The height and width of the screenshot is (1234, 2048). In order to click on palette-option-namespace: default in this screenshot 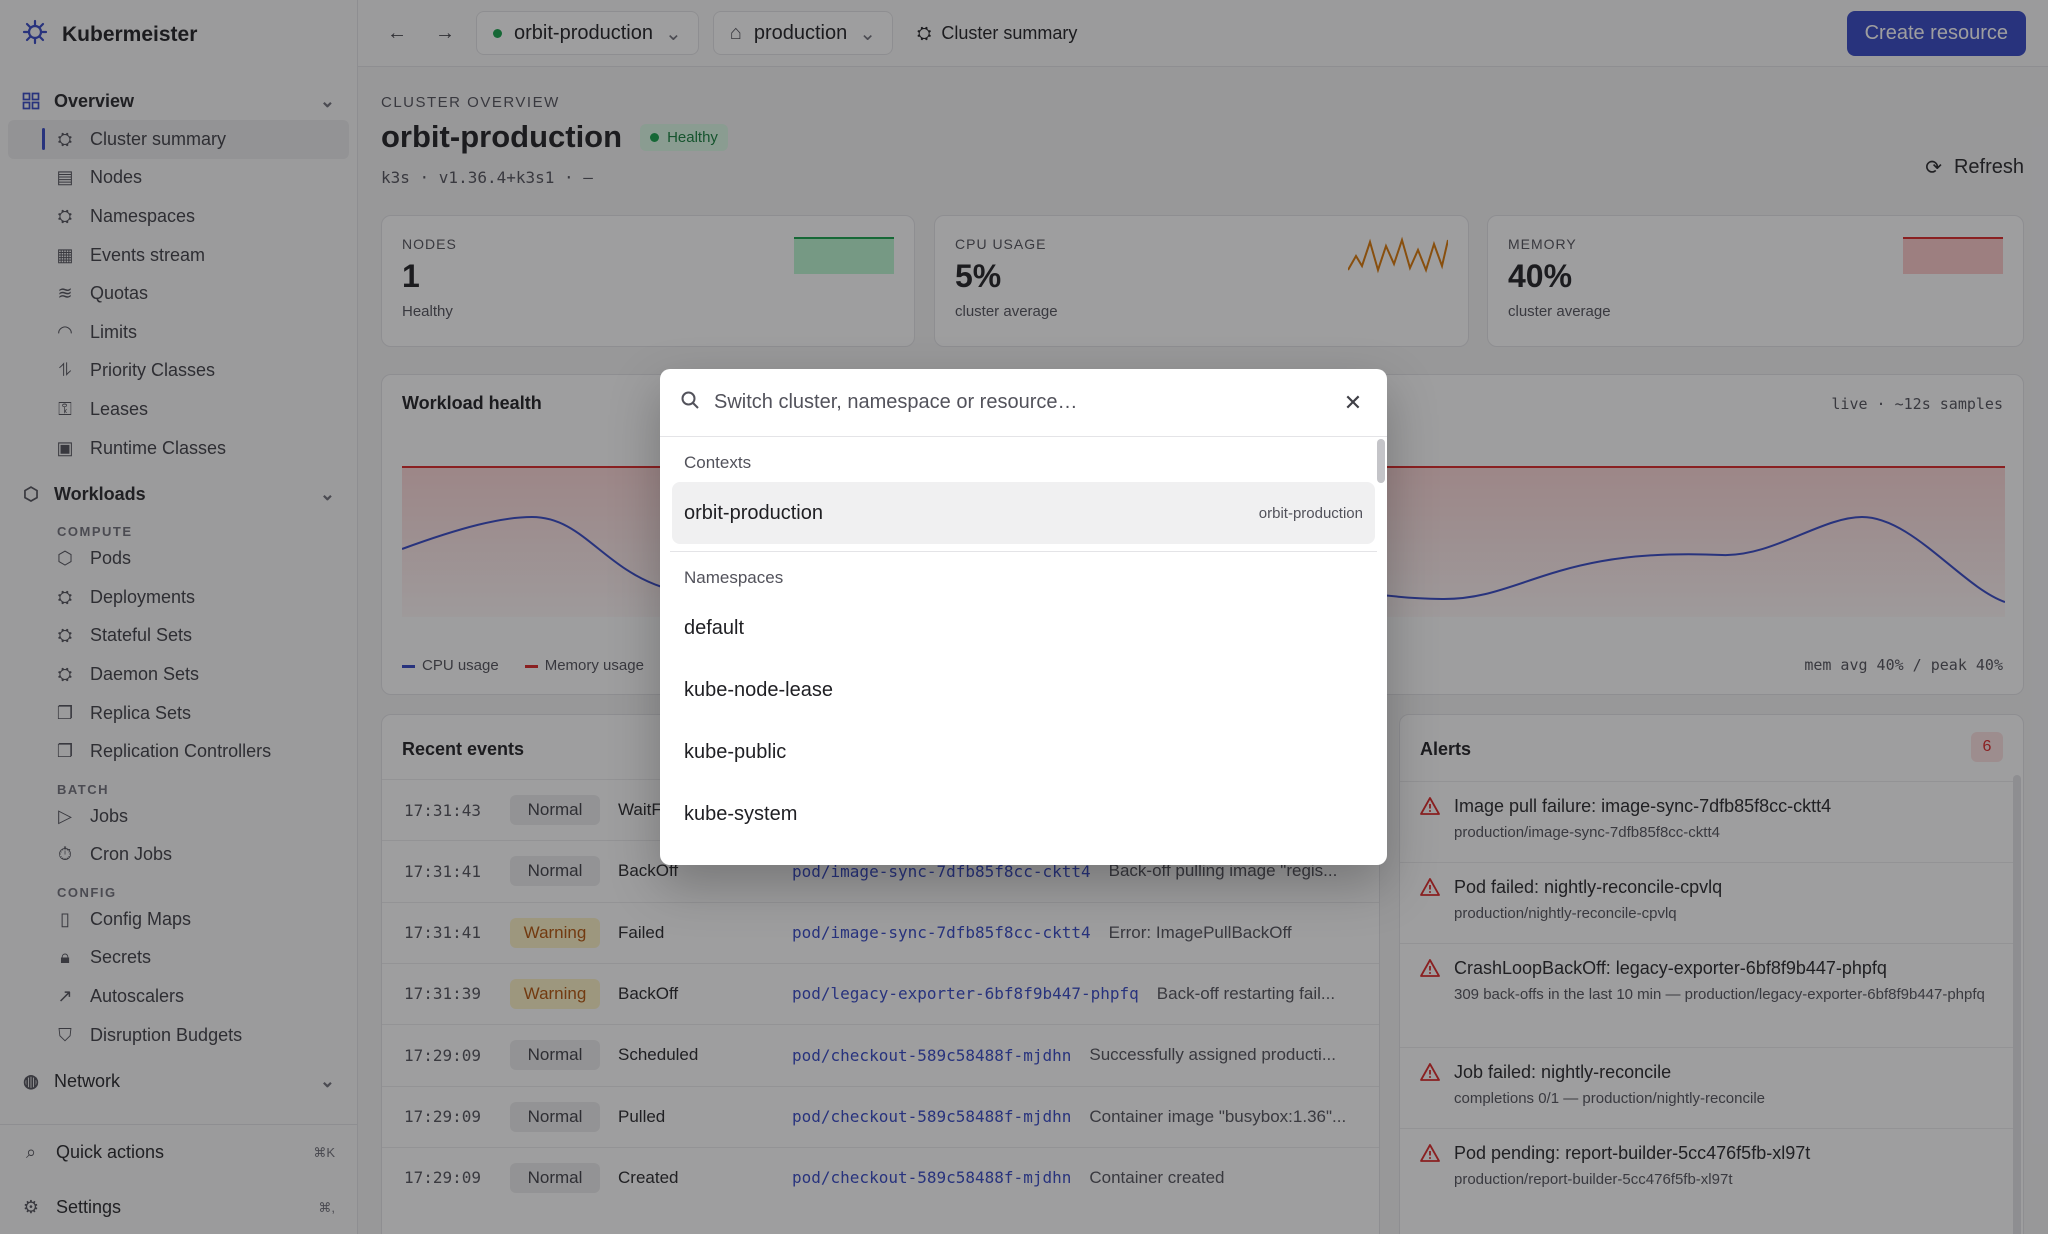, I will do `click(1023, 628)`.